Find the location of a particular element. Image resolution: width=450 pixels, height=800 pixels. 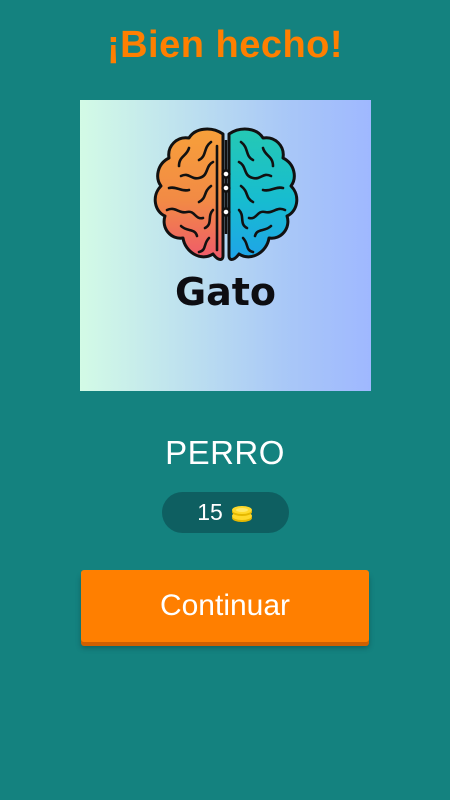

coin-count: 15 is located at coordinates (210, 512).